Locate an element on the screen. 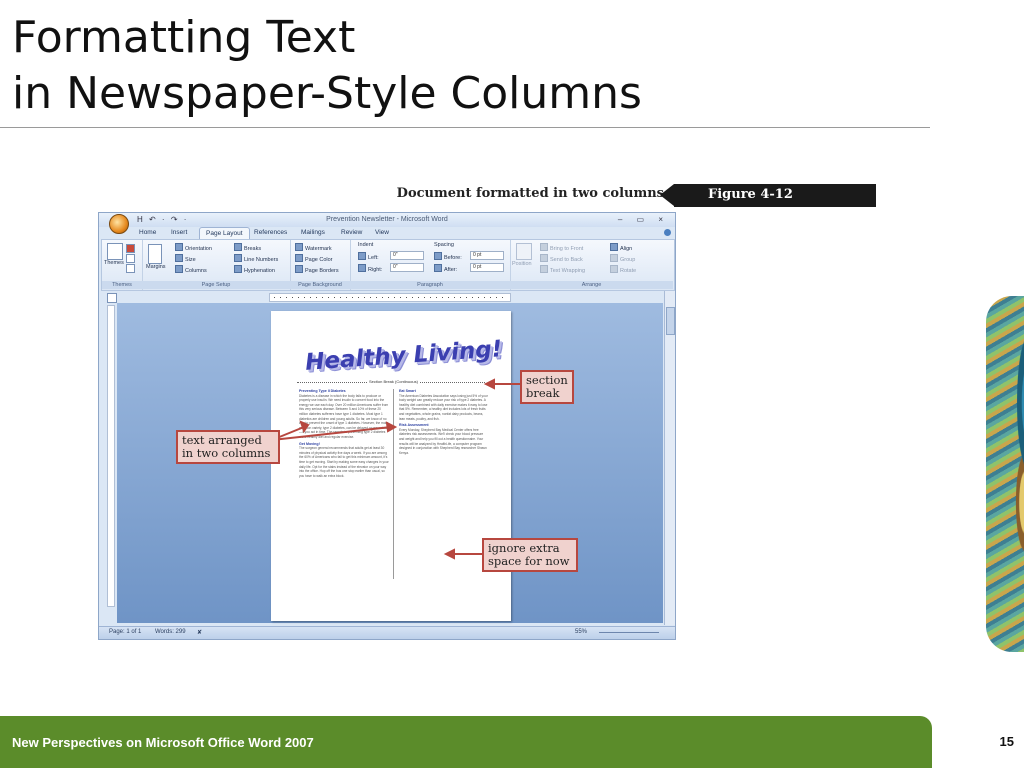  ignore-space-arrowhead is located at coordinates (449, 554).